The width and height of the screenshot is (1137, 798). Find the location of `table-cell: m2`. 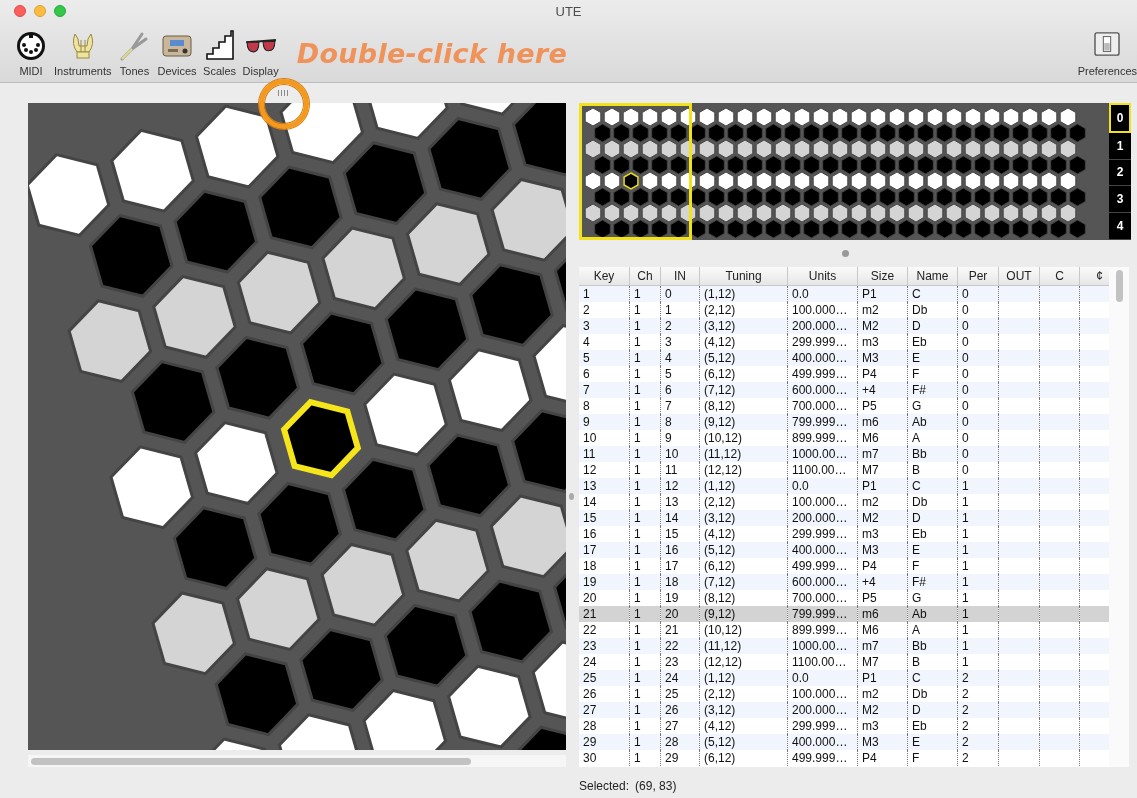

table-cell: m2 is located at coordinates (882, 694).